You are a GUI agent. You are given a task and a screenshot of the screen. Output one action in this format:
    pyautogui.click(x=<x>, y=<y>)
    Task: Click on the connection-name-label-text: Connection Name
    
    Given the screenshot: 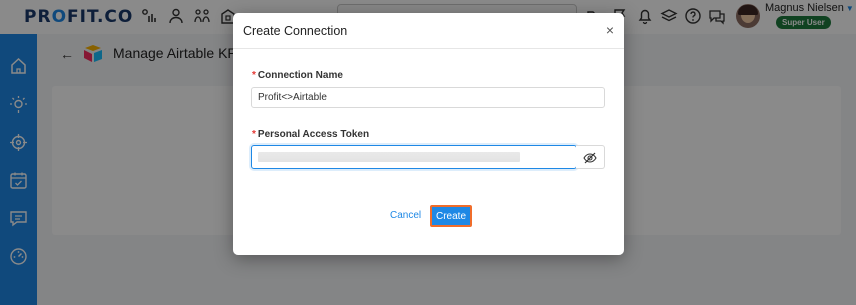 What is the action you would take?
    pyautogui.click(x=300, y=75)
    